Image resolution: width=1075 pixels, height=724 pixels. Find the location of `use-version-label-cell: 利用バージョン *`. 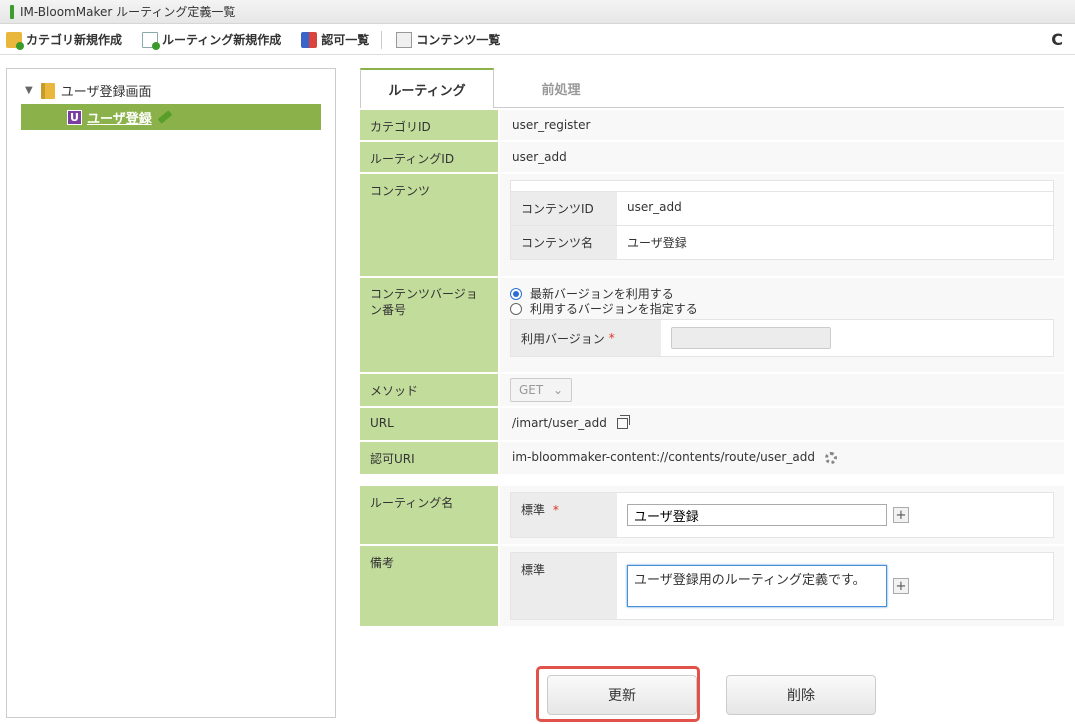

use-version-label-cell: 利用バージョン * is located at coordinates (586, 338).